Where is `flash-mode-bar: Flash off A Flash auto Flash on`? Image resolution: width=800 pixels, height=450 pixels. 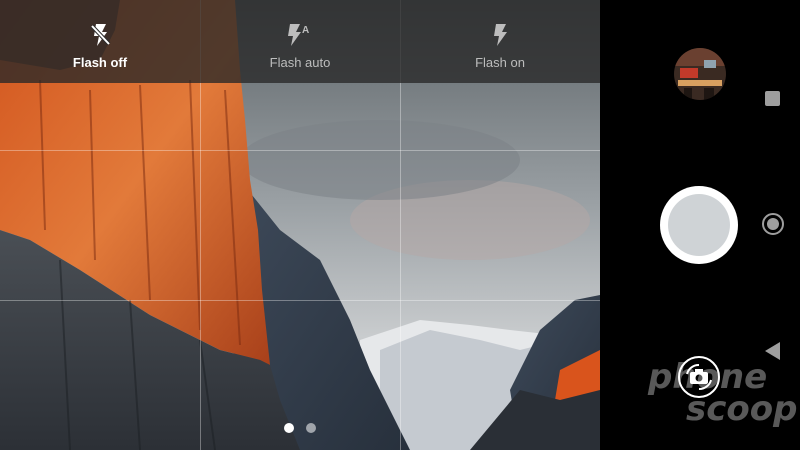
flash-mode-bar: Flash off A Flash auto Flash on is located at coordinates (300, 41).